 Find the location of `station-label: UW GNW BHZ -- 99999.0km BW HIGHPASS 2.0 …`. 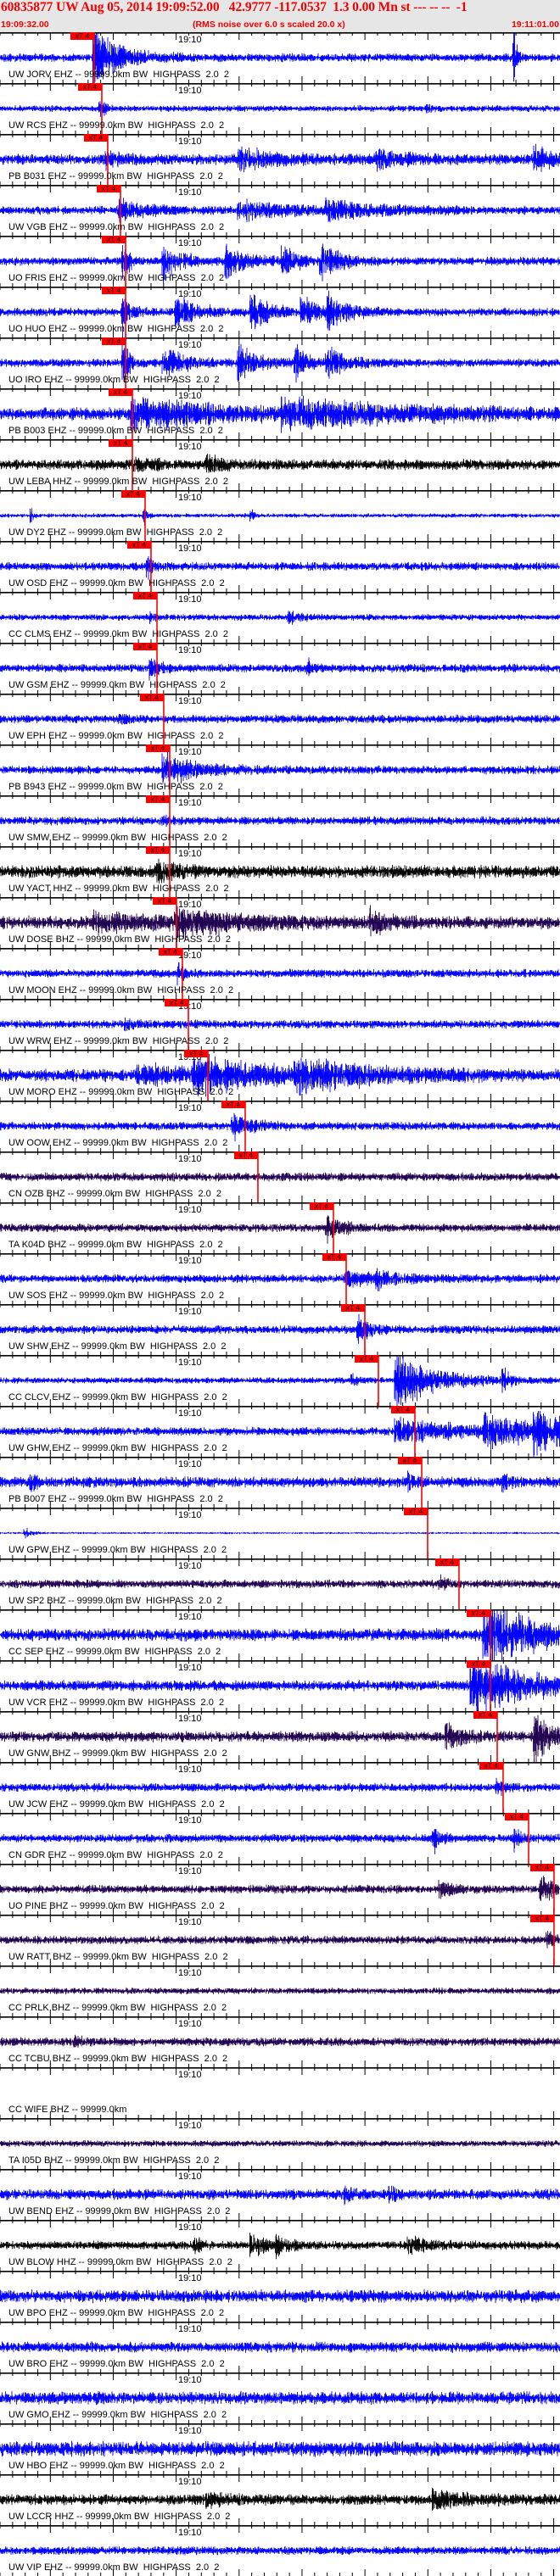

station-label: UW GNW BHZ -- 99999.0km BW HIGHPASS 2.0 … is located at coordinates (117, 1754).